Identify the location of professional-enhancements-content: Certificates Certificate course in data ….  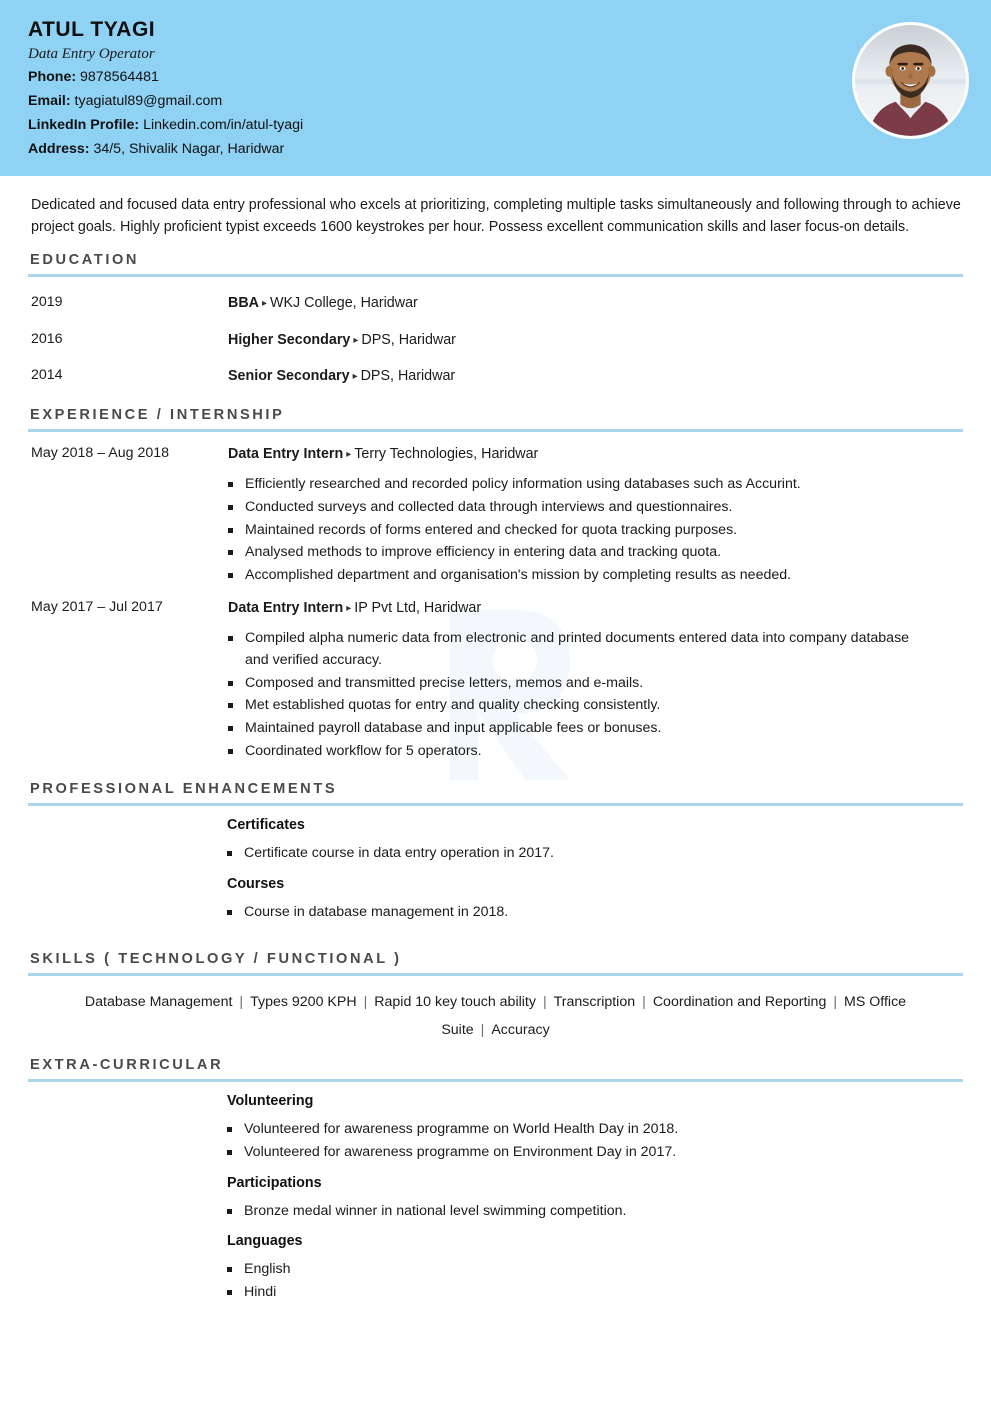
(495, 870).